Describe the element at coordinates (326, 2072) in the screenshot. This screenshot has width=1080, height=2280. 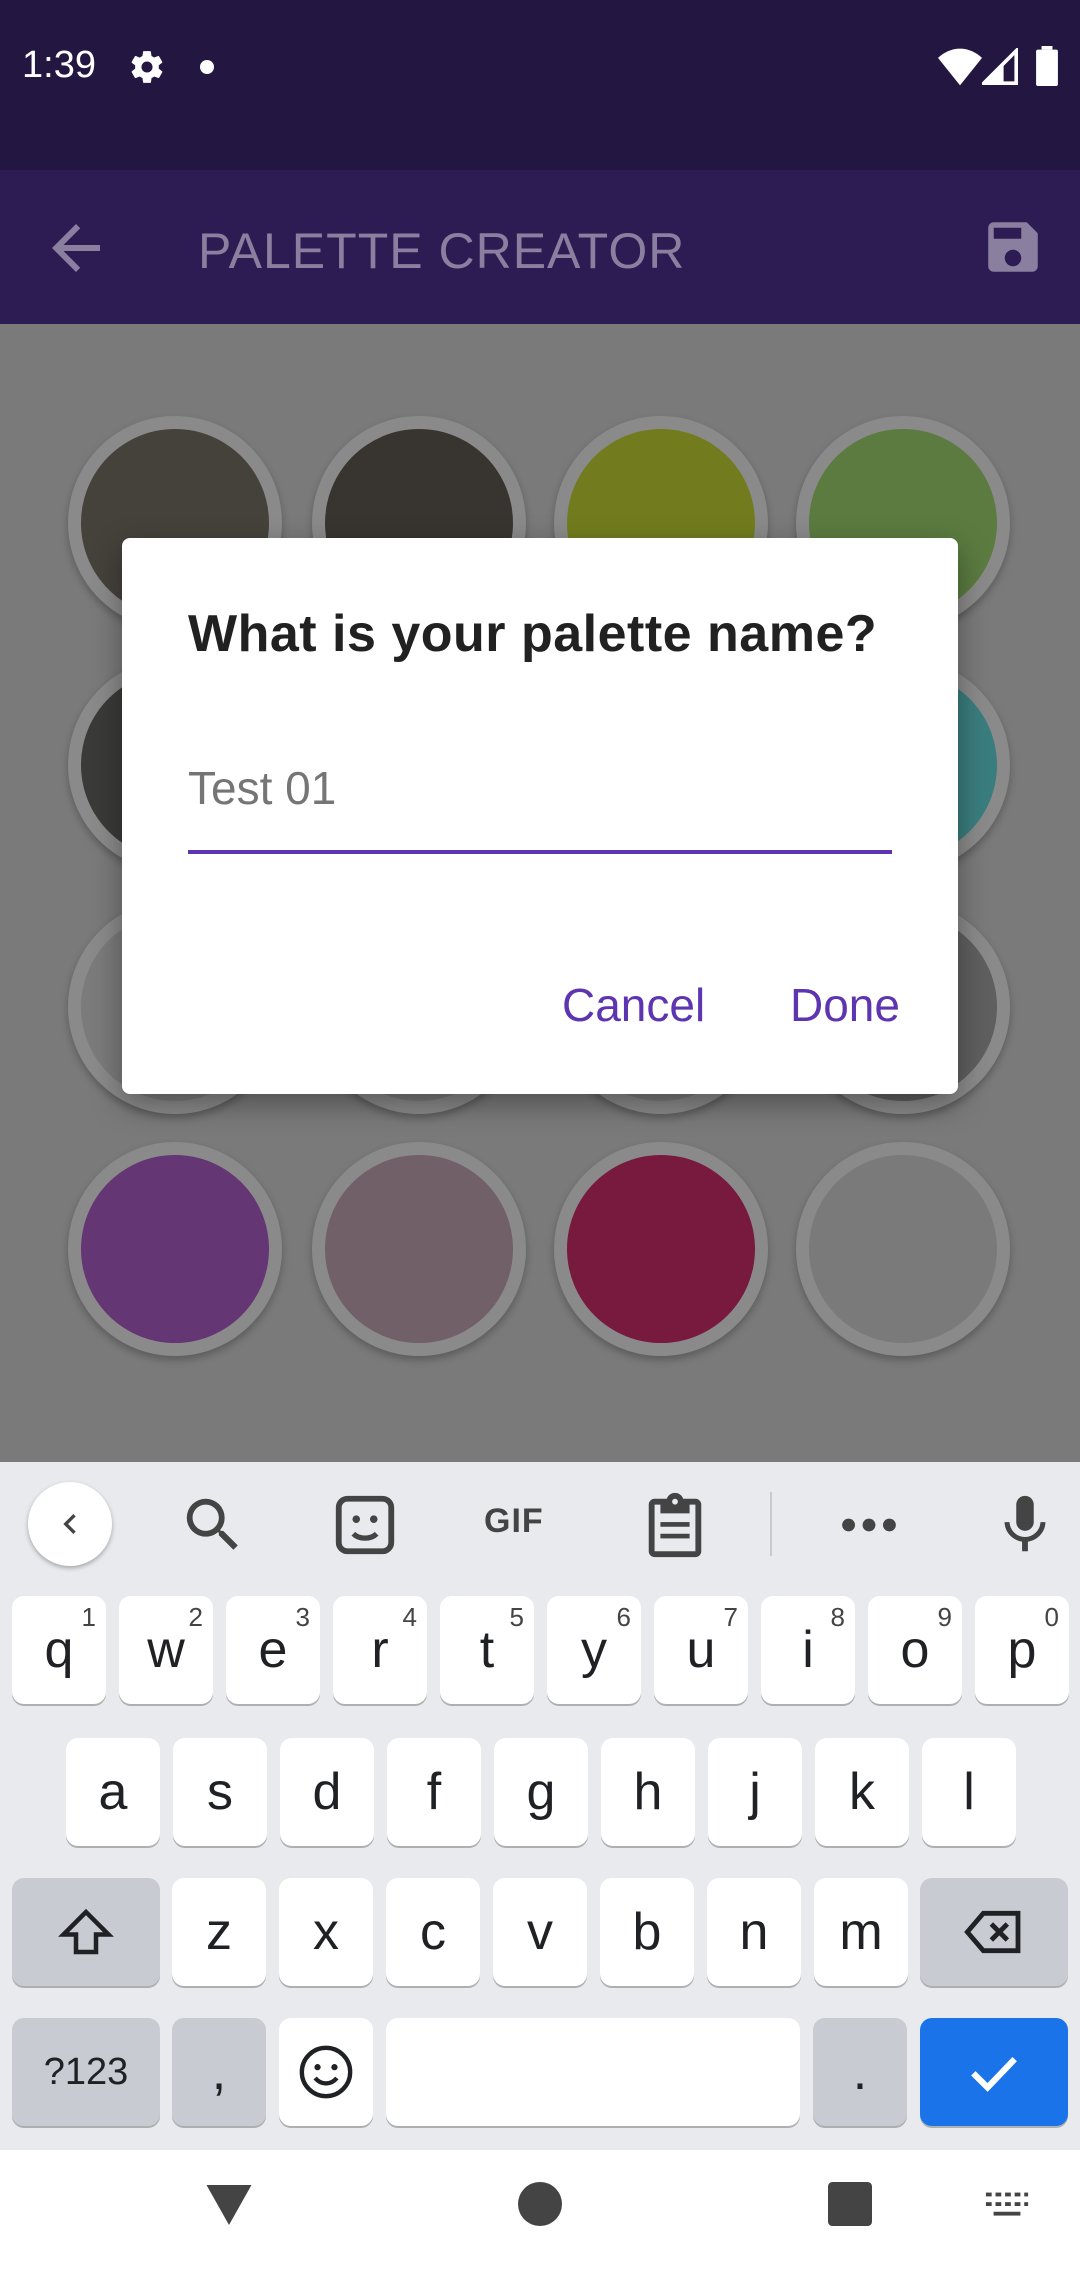
I see `emoji-key` at that location.